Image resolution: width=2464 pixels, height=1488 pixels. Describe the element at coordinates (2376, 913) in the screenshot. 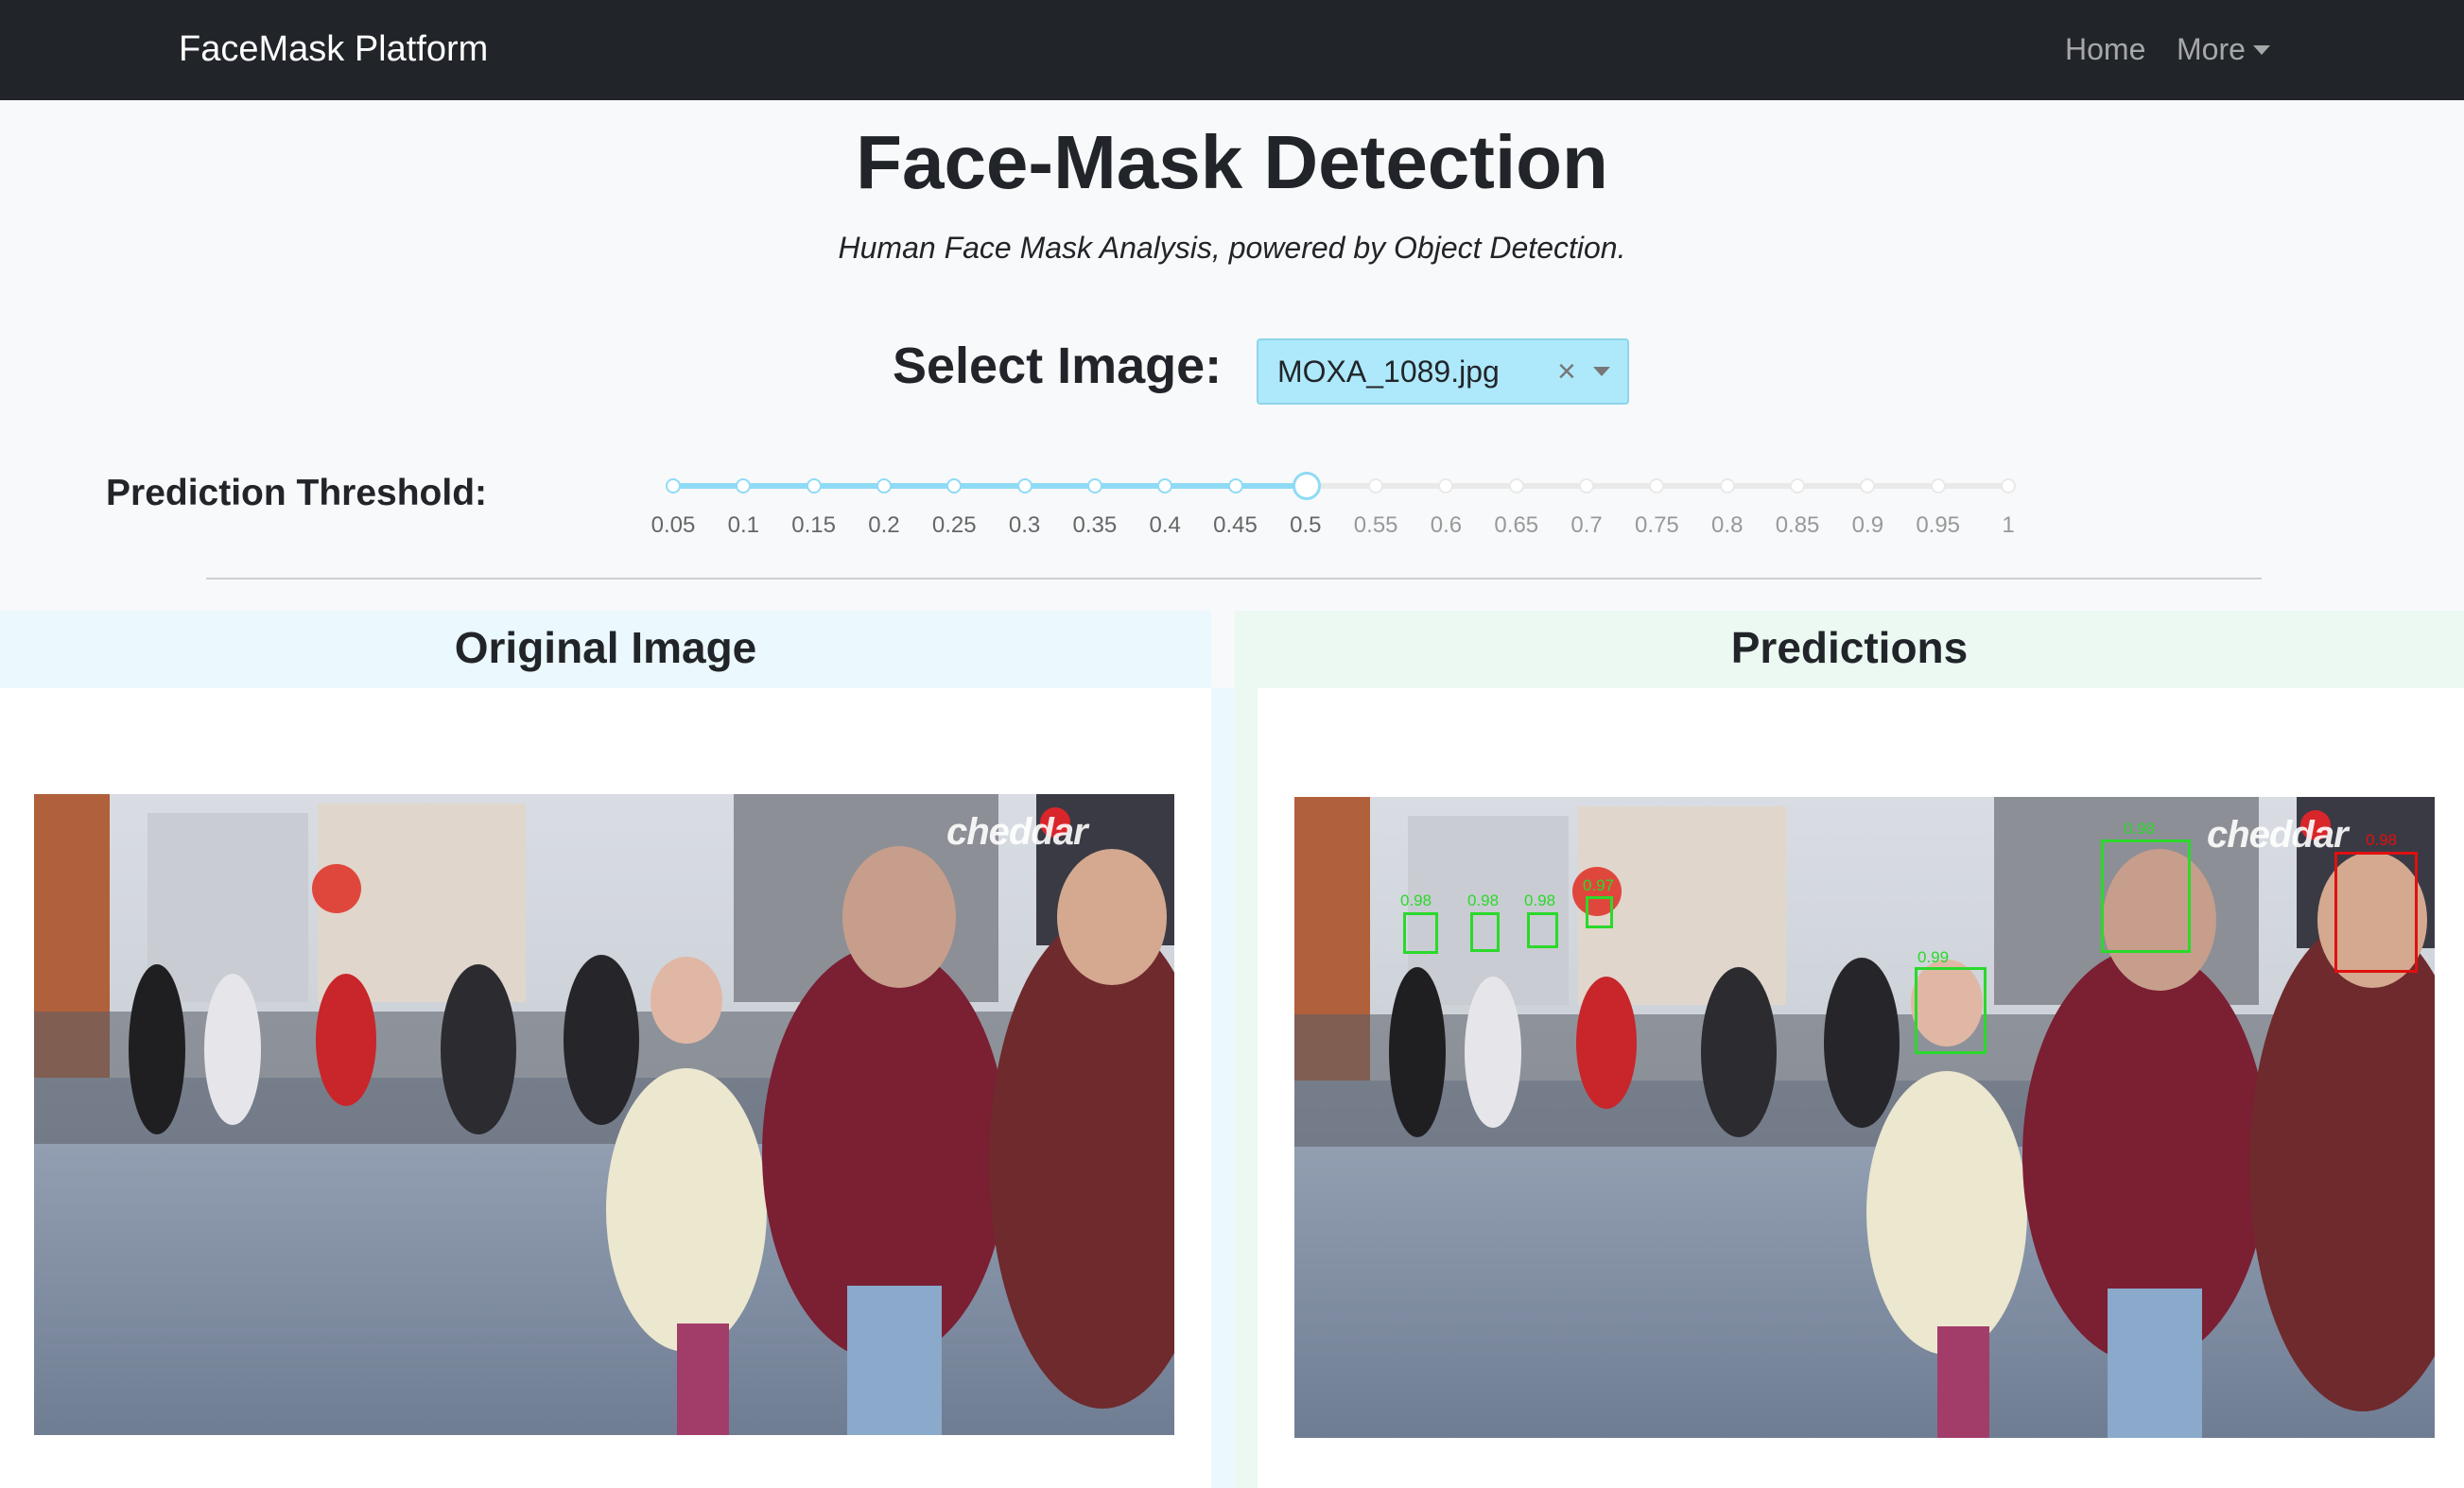

I see `no-mask-detection-box` at that location.